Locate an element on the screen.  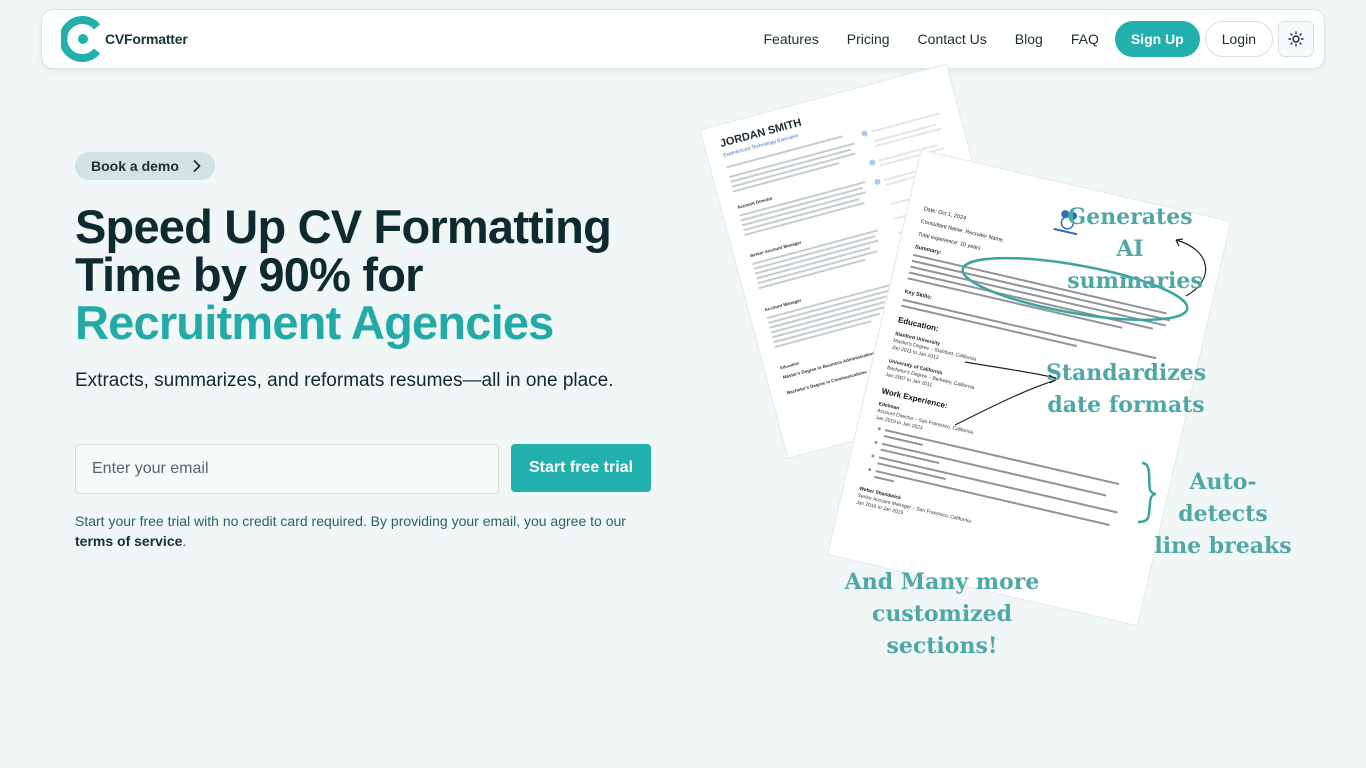
brand-name: CVFormatter is located at coordinates (146, 39).